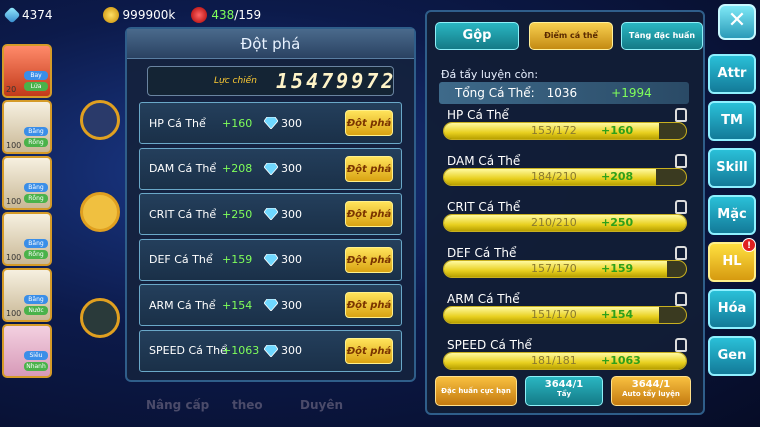 Image resolution: width=760 pixels, height=427 pixels. I want to click on stat-plus: +159, so click(617, 268).